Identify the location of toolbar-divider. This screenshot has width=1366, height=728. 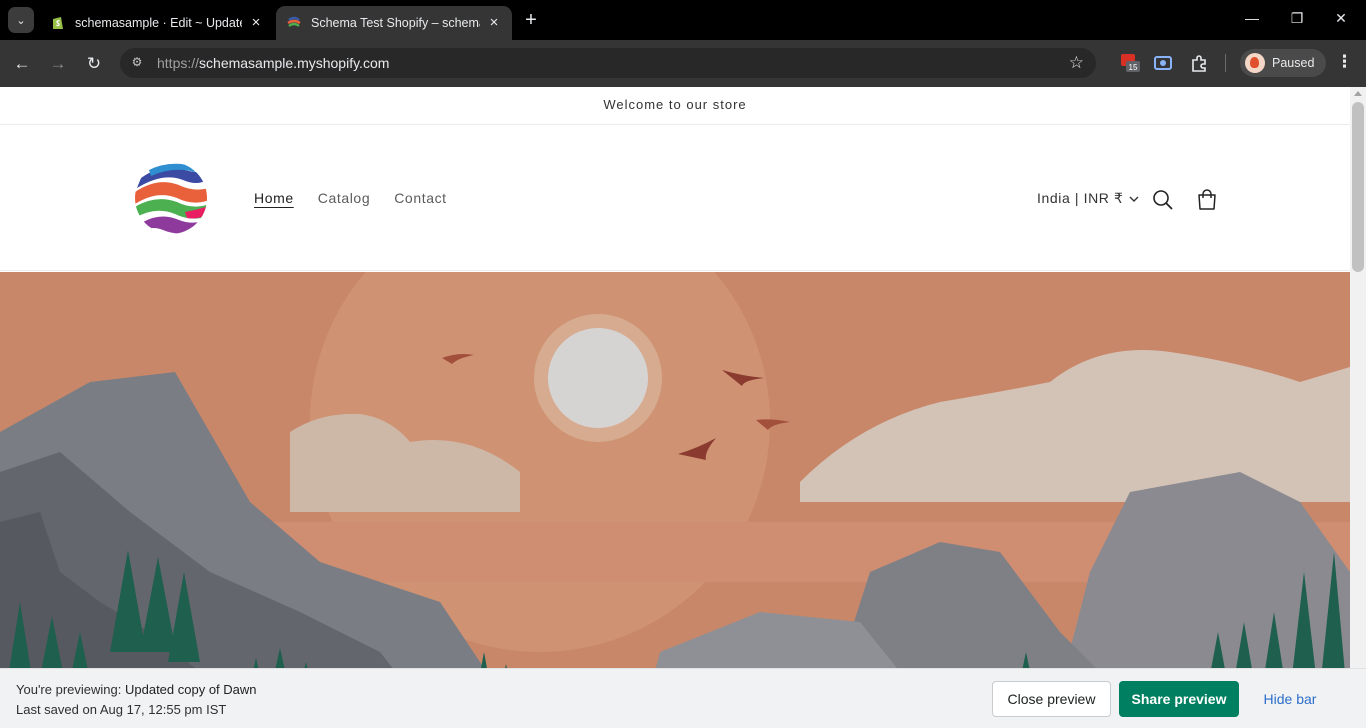
(1225, 63).